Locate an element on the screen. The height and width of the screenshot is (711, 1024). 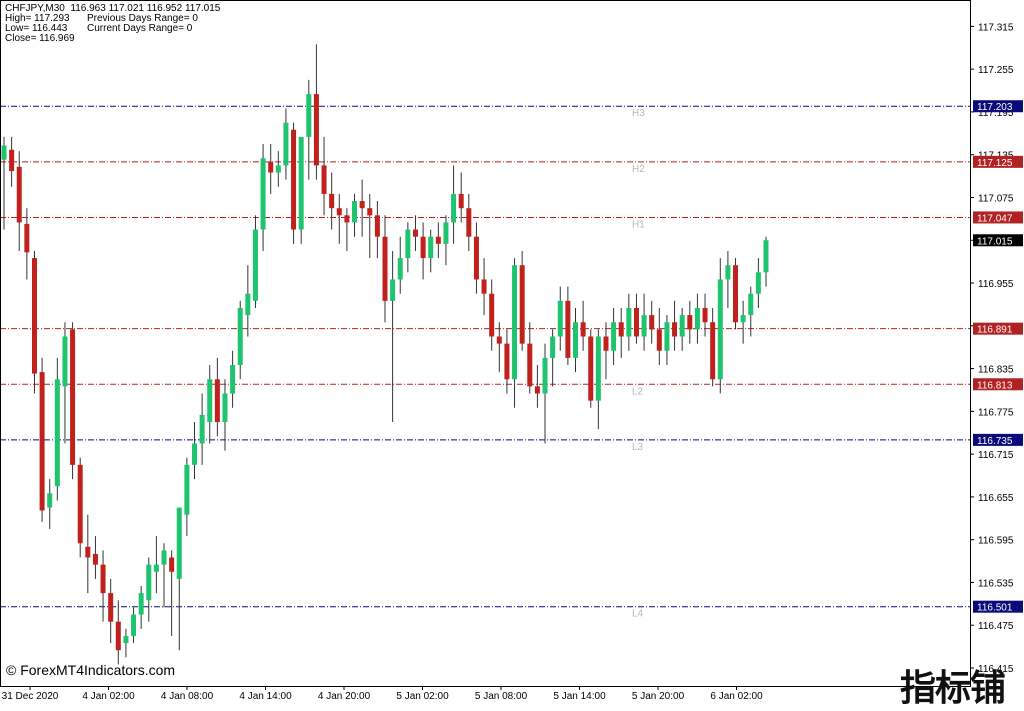
y-tick-label: 116.475 is located at coordinates (996, 626).